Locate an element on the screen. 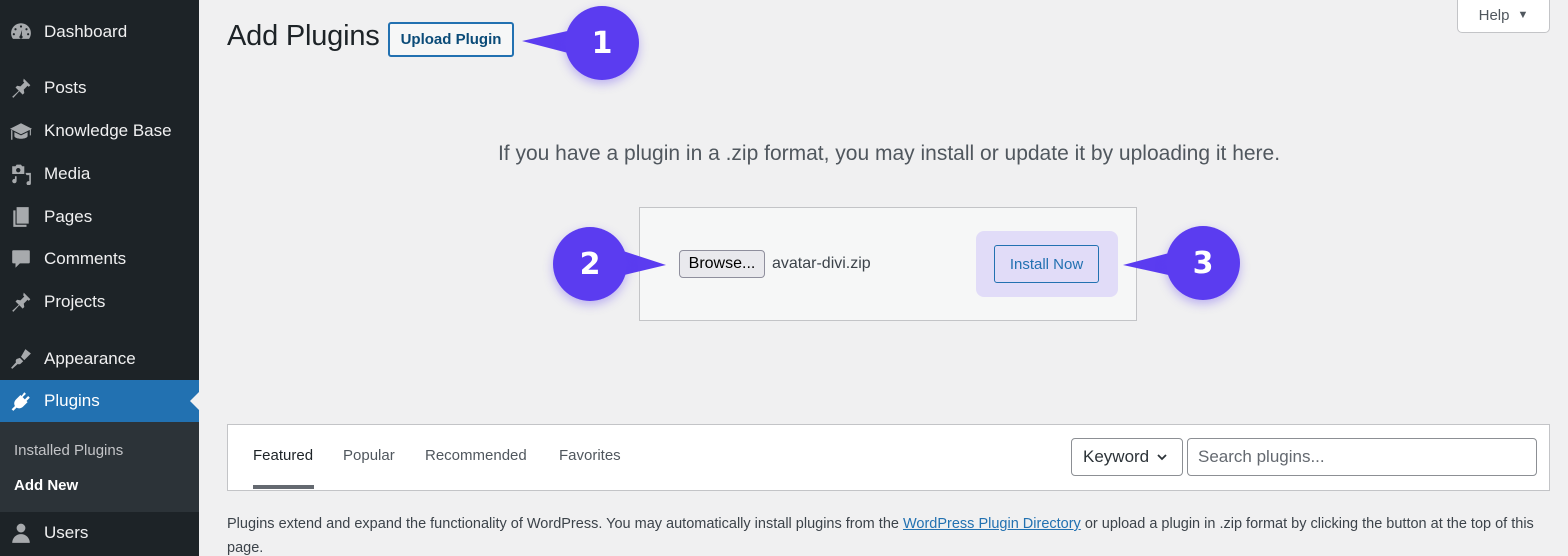  sidebar-item-label: Knowledge Base is located at coordinates (108, 130).